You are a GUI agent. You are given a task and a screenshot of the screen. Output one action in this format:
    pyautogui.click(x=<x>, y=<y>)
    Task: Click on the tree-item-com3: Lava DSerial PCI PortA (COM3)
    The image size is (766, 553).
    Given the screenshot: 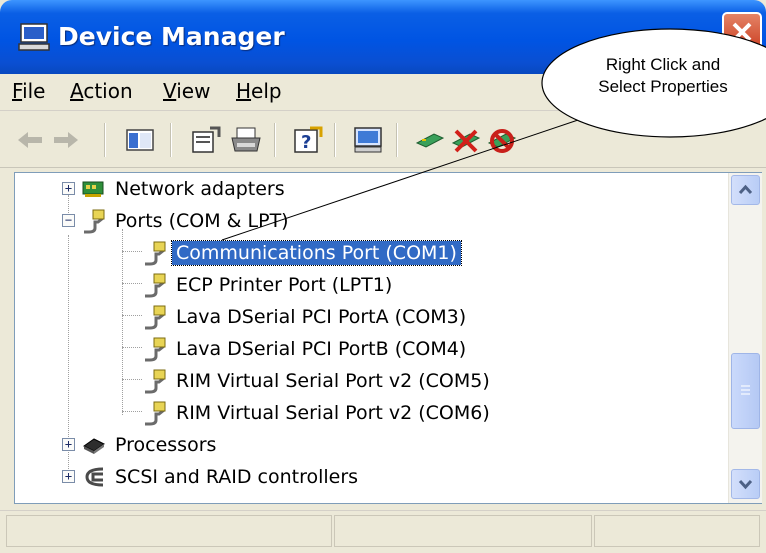 What is the action you would take?
    pyautogui.click(x=306, y=317)
    